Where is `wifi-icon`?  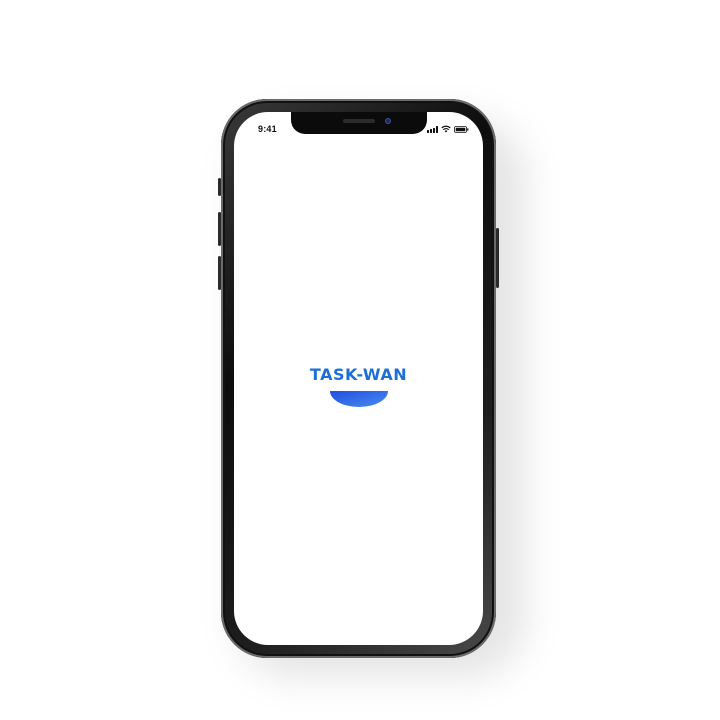 wifi-icon is located at coordinates (446, 129).